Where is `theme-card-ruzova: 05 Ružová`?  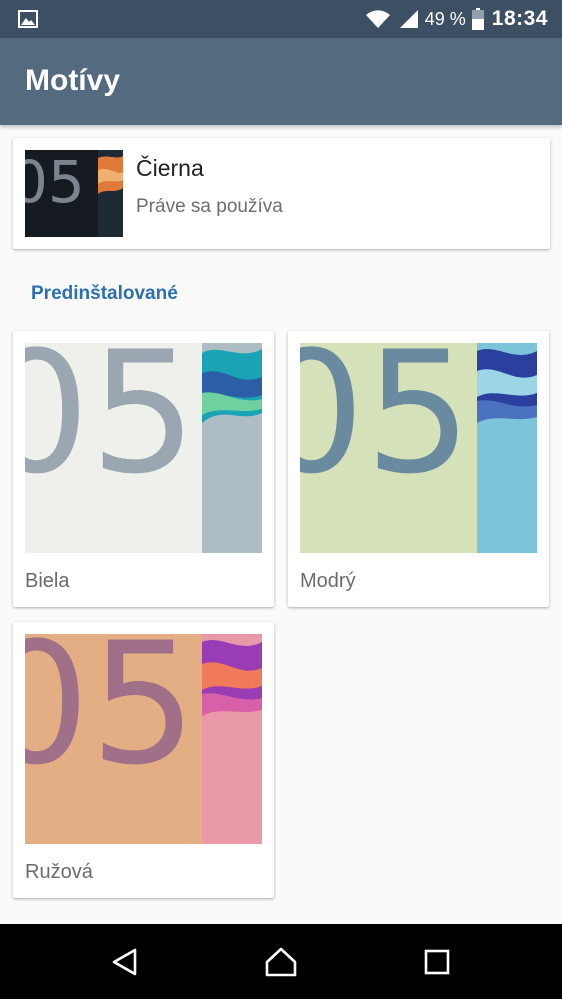
theme-card-ruzova: 05 Ružová is located at coordinates (143, 760).